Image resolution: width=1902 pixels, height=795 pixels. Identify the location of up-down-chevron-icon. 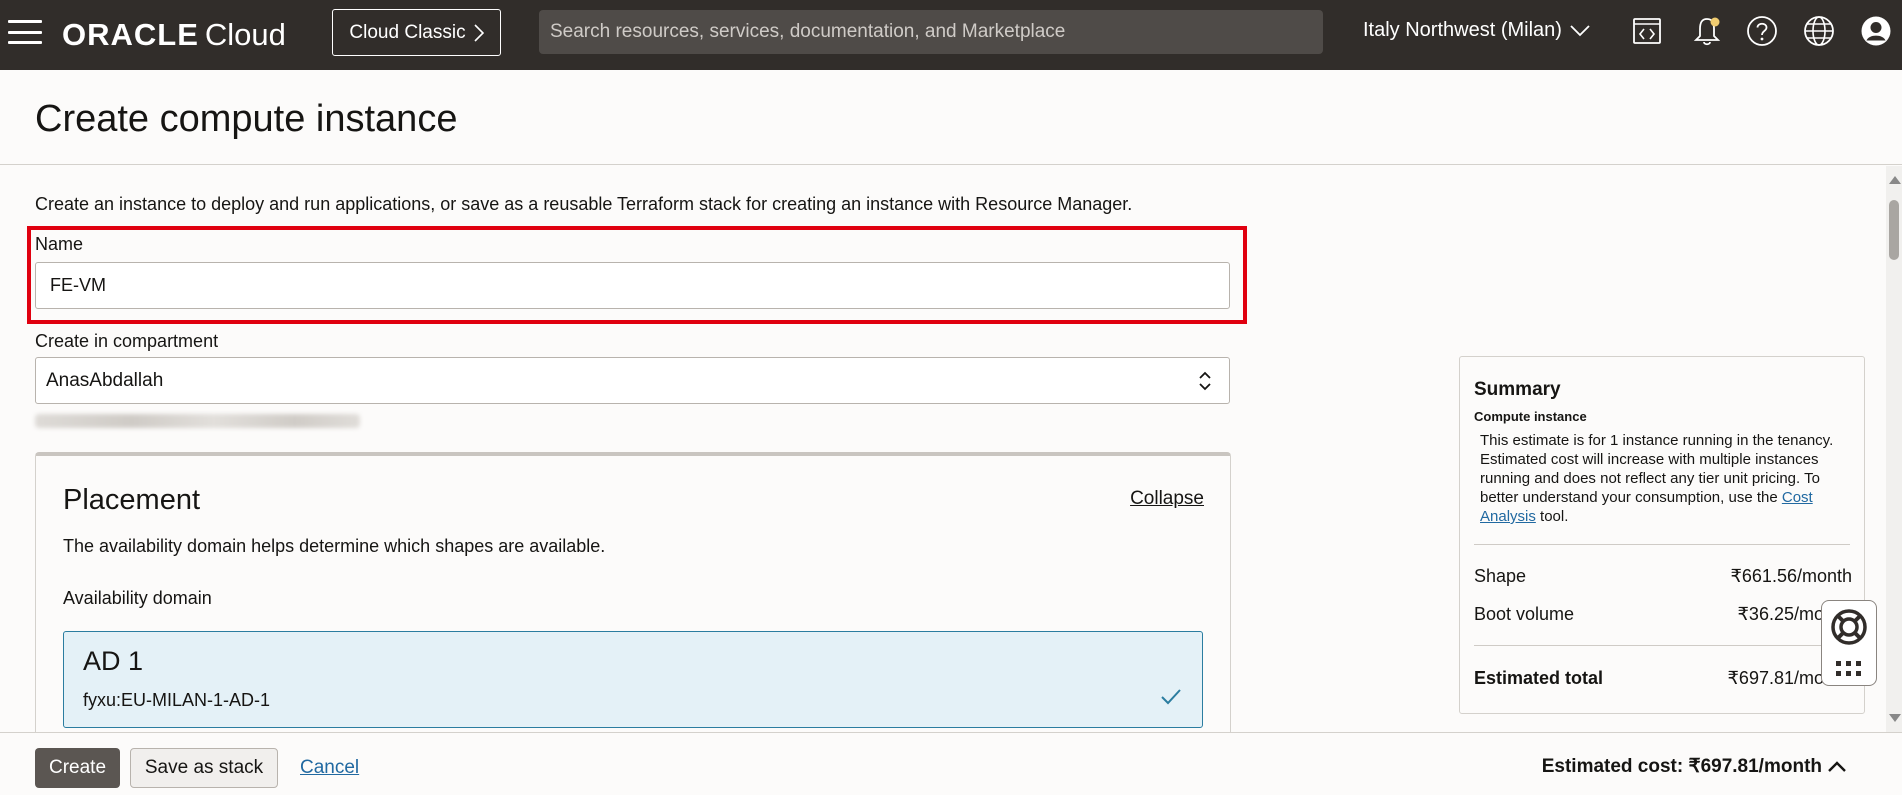
(1205, 381).